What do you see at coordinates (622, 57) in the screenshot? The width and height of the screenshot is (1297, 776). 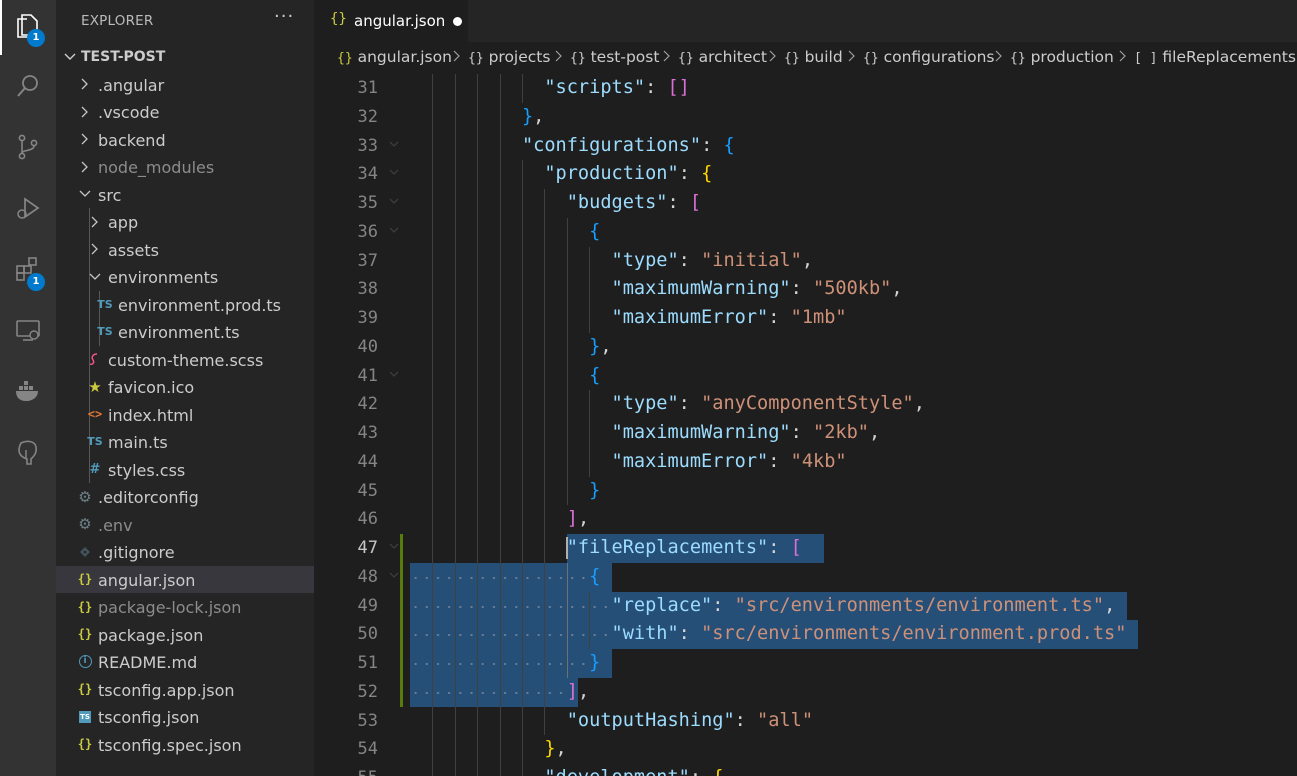 I see `breadcrumb-label: test-post` at bounding box center [622, 57].